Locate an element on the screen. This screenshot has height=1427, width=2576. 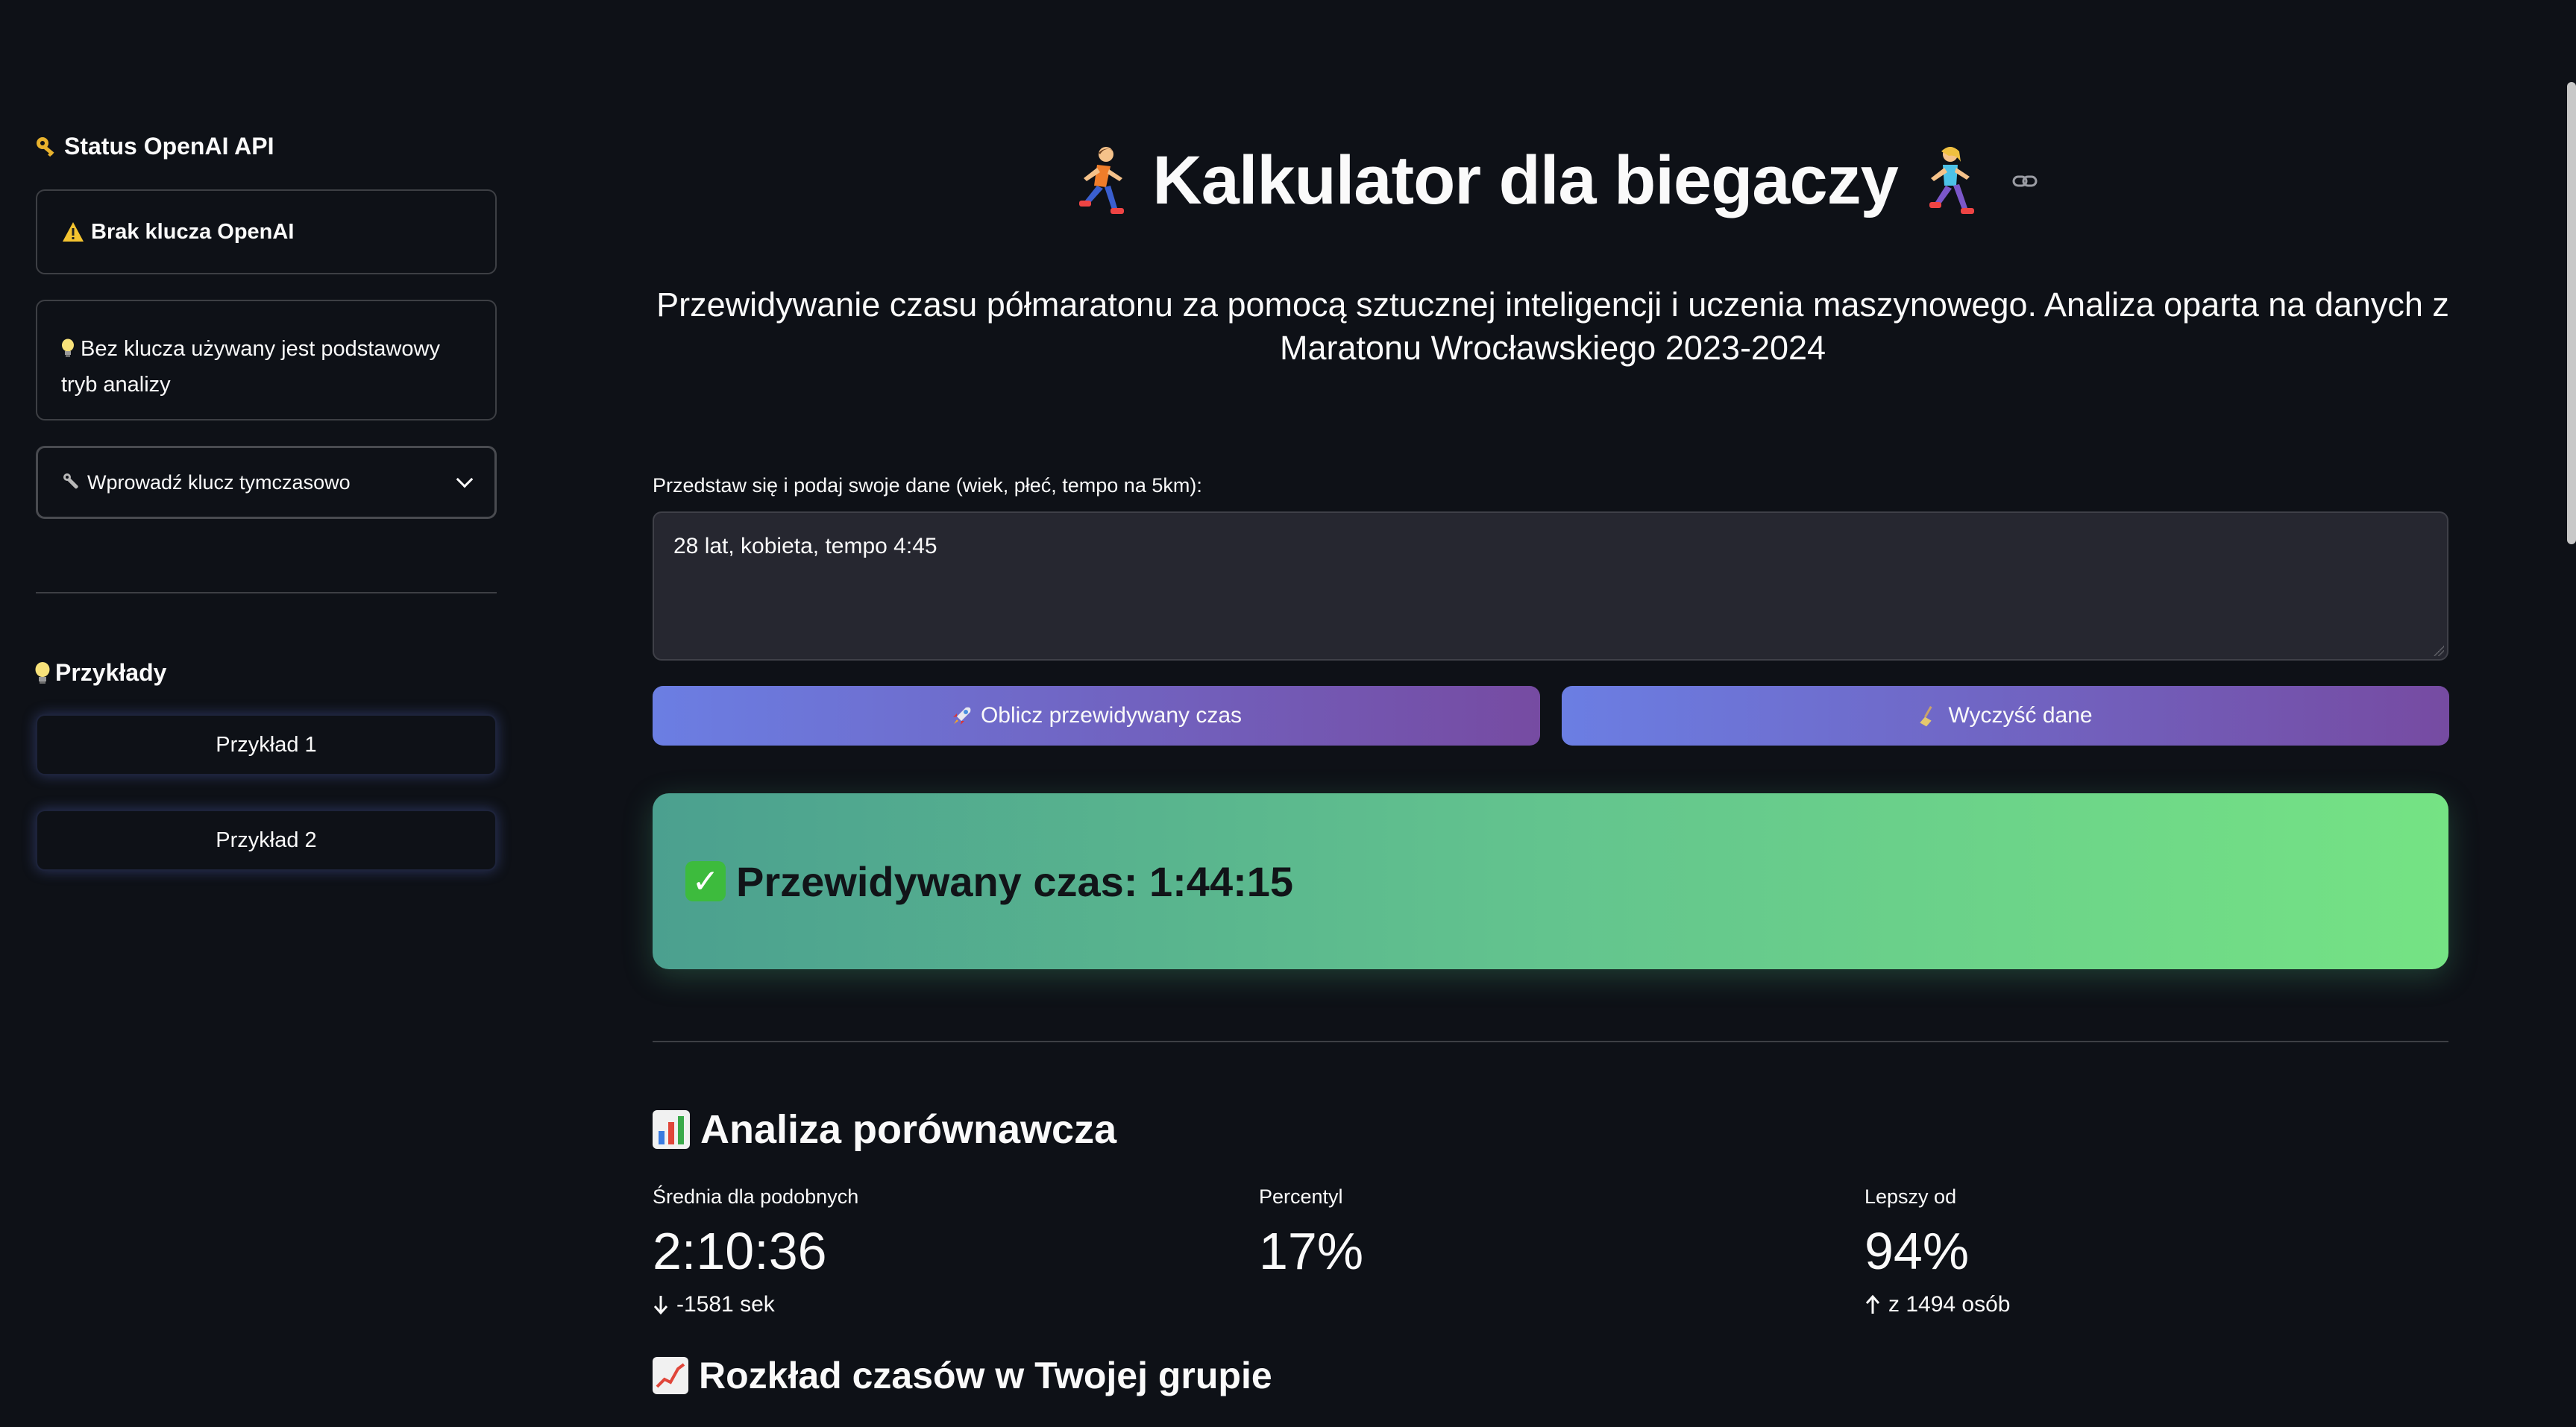
key-icon is located at coordinates (46, 146).